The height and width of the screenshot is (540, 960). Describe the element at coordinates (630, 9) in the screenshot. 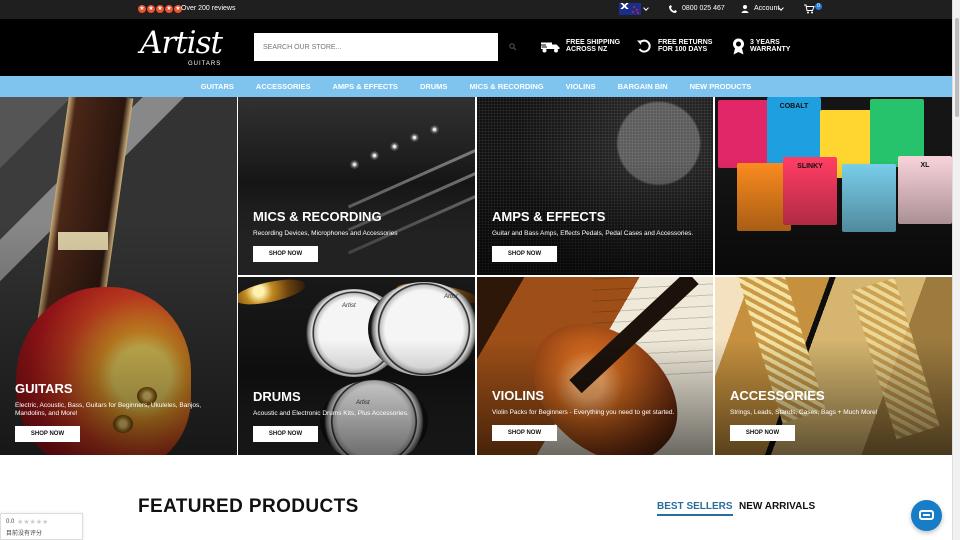

I see `new-zealand-flag-icon` at that location.